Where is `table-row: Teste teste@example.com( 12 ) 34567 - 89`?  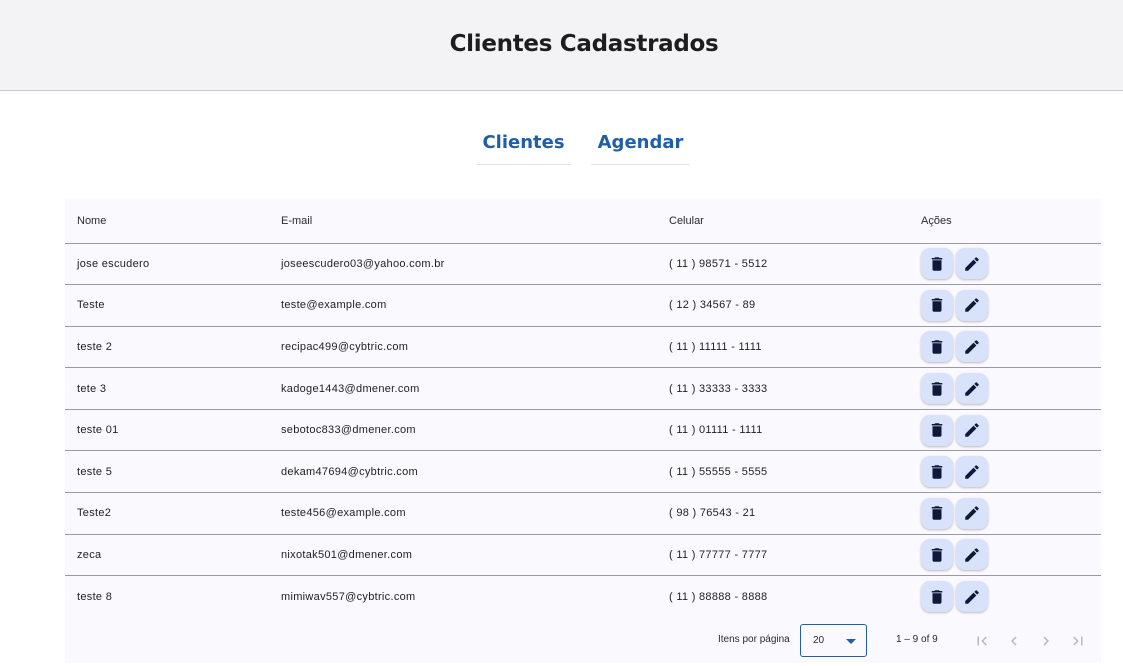 table-row: Teste teste@example.com( 12 ) 34567 - 89 is located at coordinates (583, 305).